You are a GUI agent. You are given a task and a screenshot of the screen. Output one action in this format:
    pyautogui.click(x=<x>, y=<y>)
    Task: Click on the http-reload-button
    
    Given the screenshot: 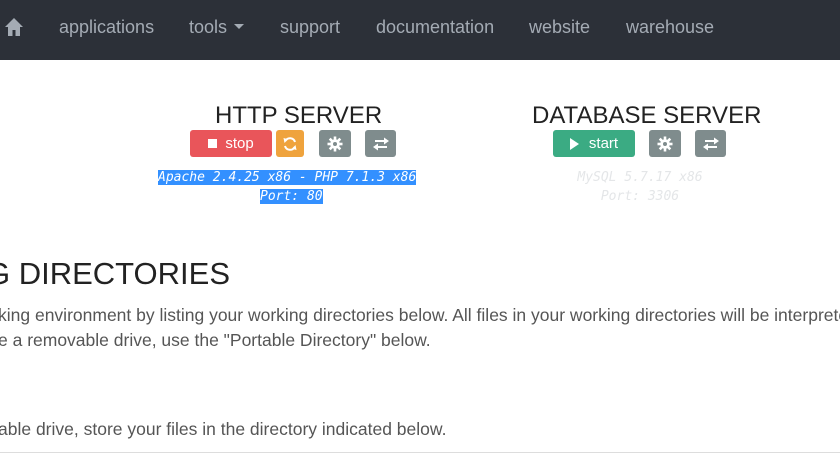 What is the action you would take?
    pyautogui.click(x=290, y=143)
    